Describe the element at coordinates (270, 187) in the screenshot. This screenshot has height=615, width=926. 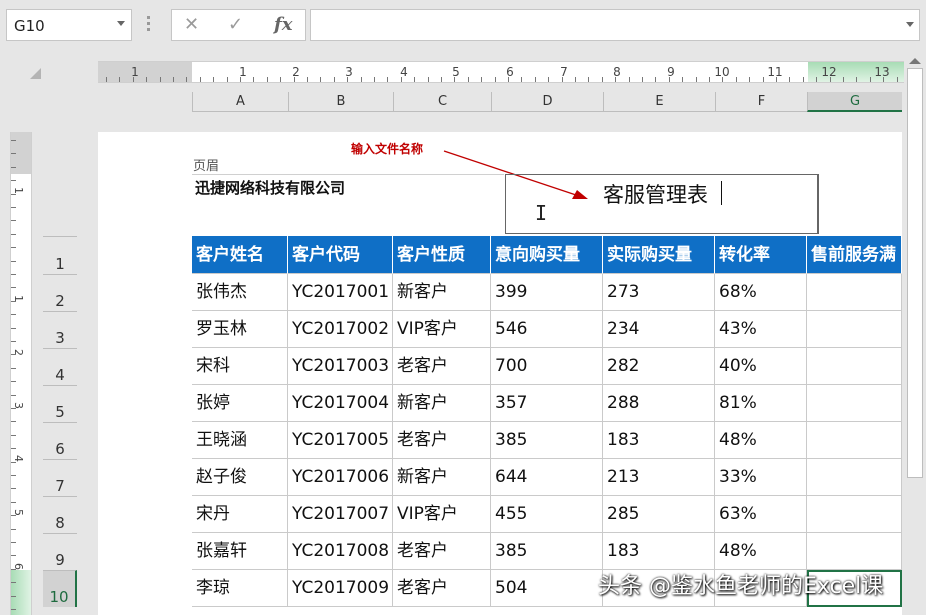
I see `company-name: 迅捷网络科技有限公司` at that location.